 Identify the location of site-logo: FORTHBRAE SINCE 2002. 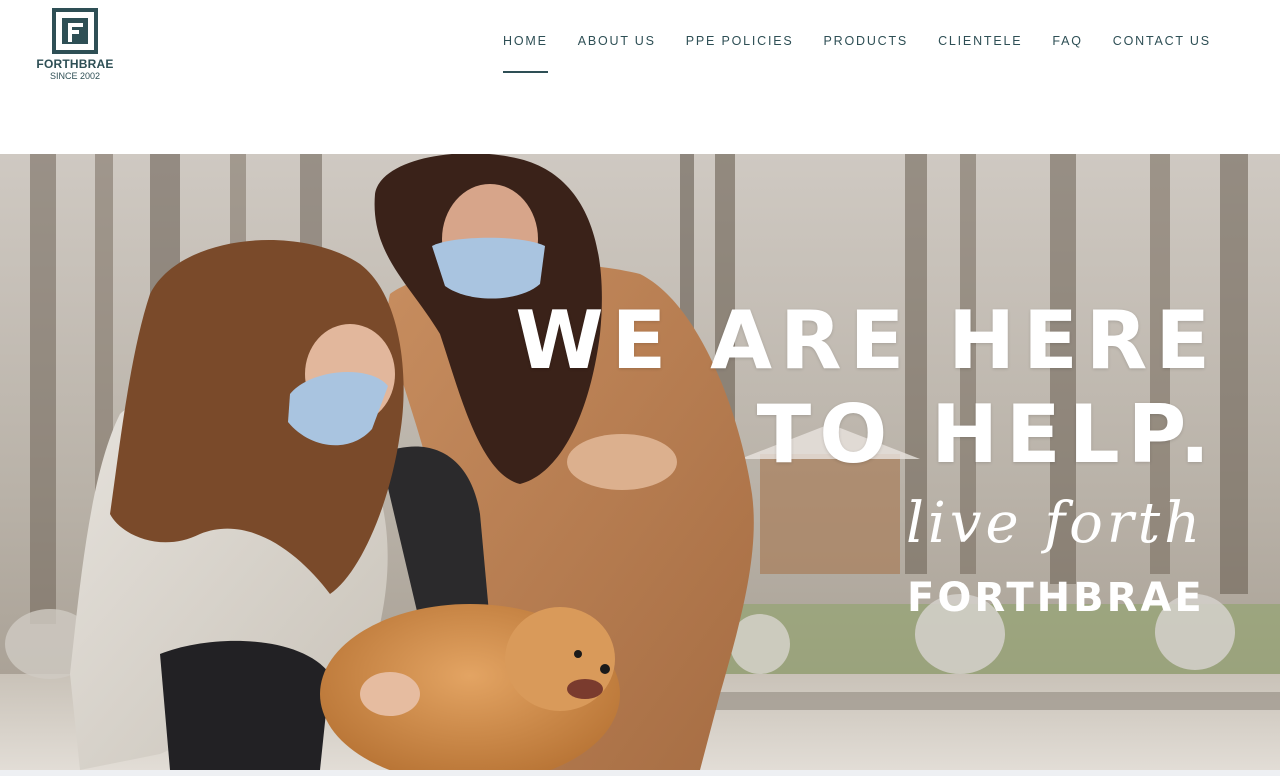
(75, 44).